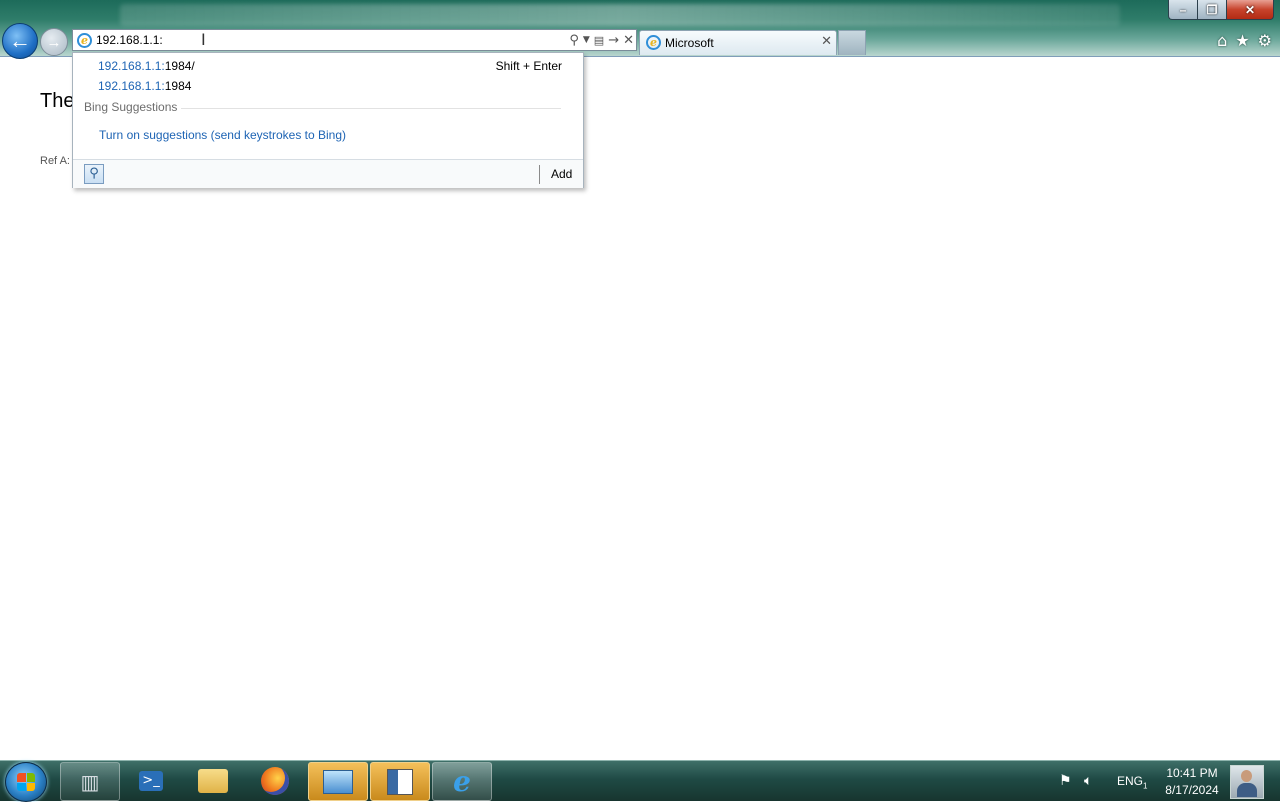 The height and width of the screenshot is (802, 1280). Describe the element at coordinates (129, 40) in the screenshot. I see `address-input: 192.168.1.1:` at that location.